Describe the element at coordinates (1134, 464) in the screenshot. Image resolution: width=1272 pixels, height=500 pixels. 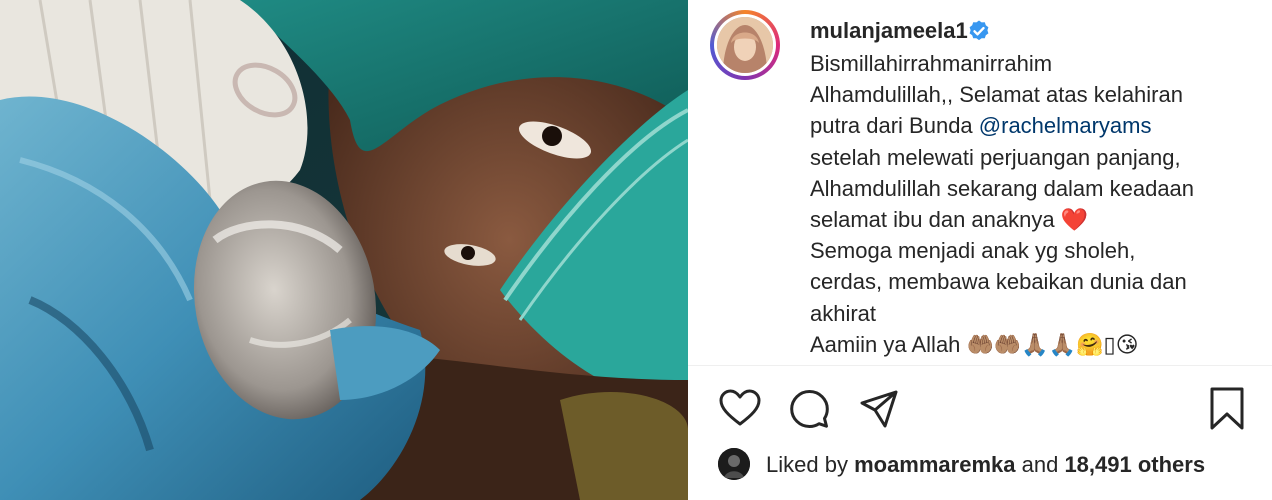
I see `likes-count: 18,491 others` at that location.